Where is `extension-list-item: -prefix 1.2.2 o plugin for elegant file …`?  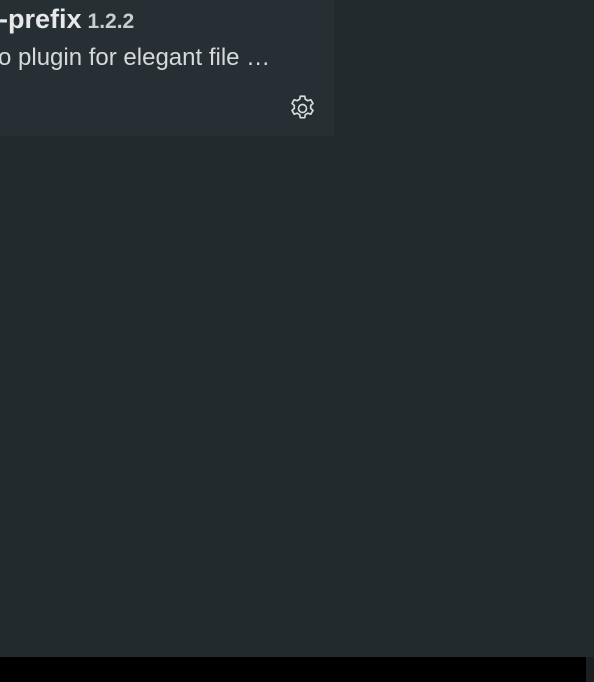
extension-list-item: -prefix 1.2.2 o plugin for elegant file … is located at coordinates (167, 68).